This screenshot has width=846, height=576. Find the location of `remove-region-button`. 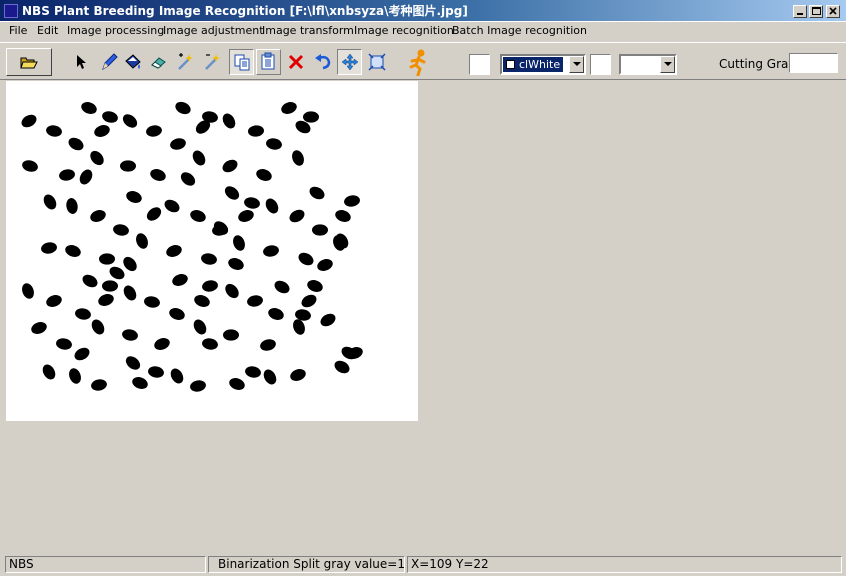

remove-region-button is located at coordinates (211, 62).